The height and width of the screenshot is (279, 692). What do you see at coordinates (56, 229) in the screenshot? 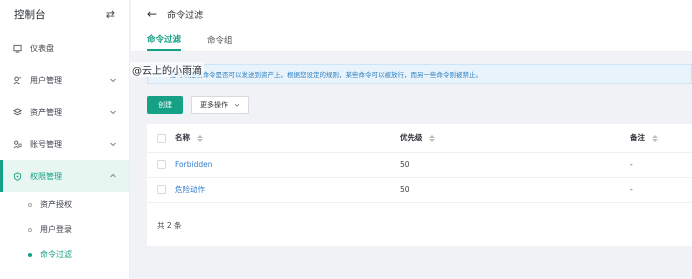
I see `sidebar-subitem-label: 用户登录` at bounding box center [56, 229].